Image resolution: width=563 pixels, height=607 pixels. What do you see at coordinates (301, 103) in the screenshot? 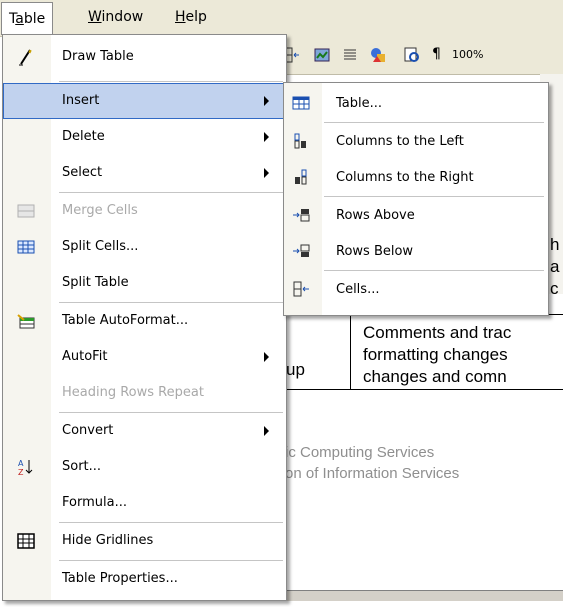
I see `insert-table-icon` at bounding box center [301, 103].